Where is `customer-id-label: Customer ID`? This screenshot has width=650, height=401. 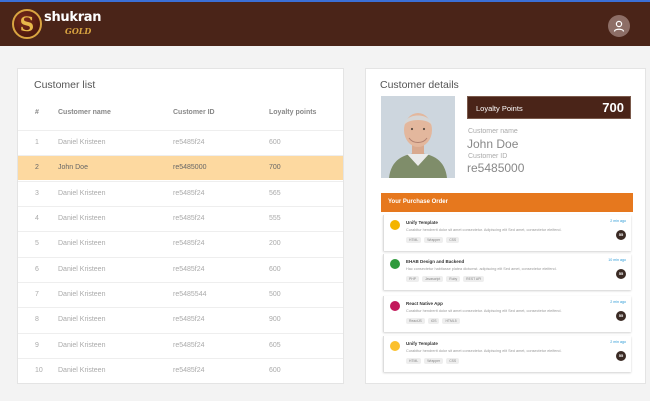 customer-id-label: Customer ID is located at coordinates (488, 156).